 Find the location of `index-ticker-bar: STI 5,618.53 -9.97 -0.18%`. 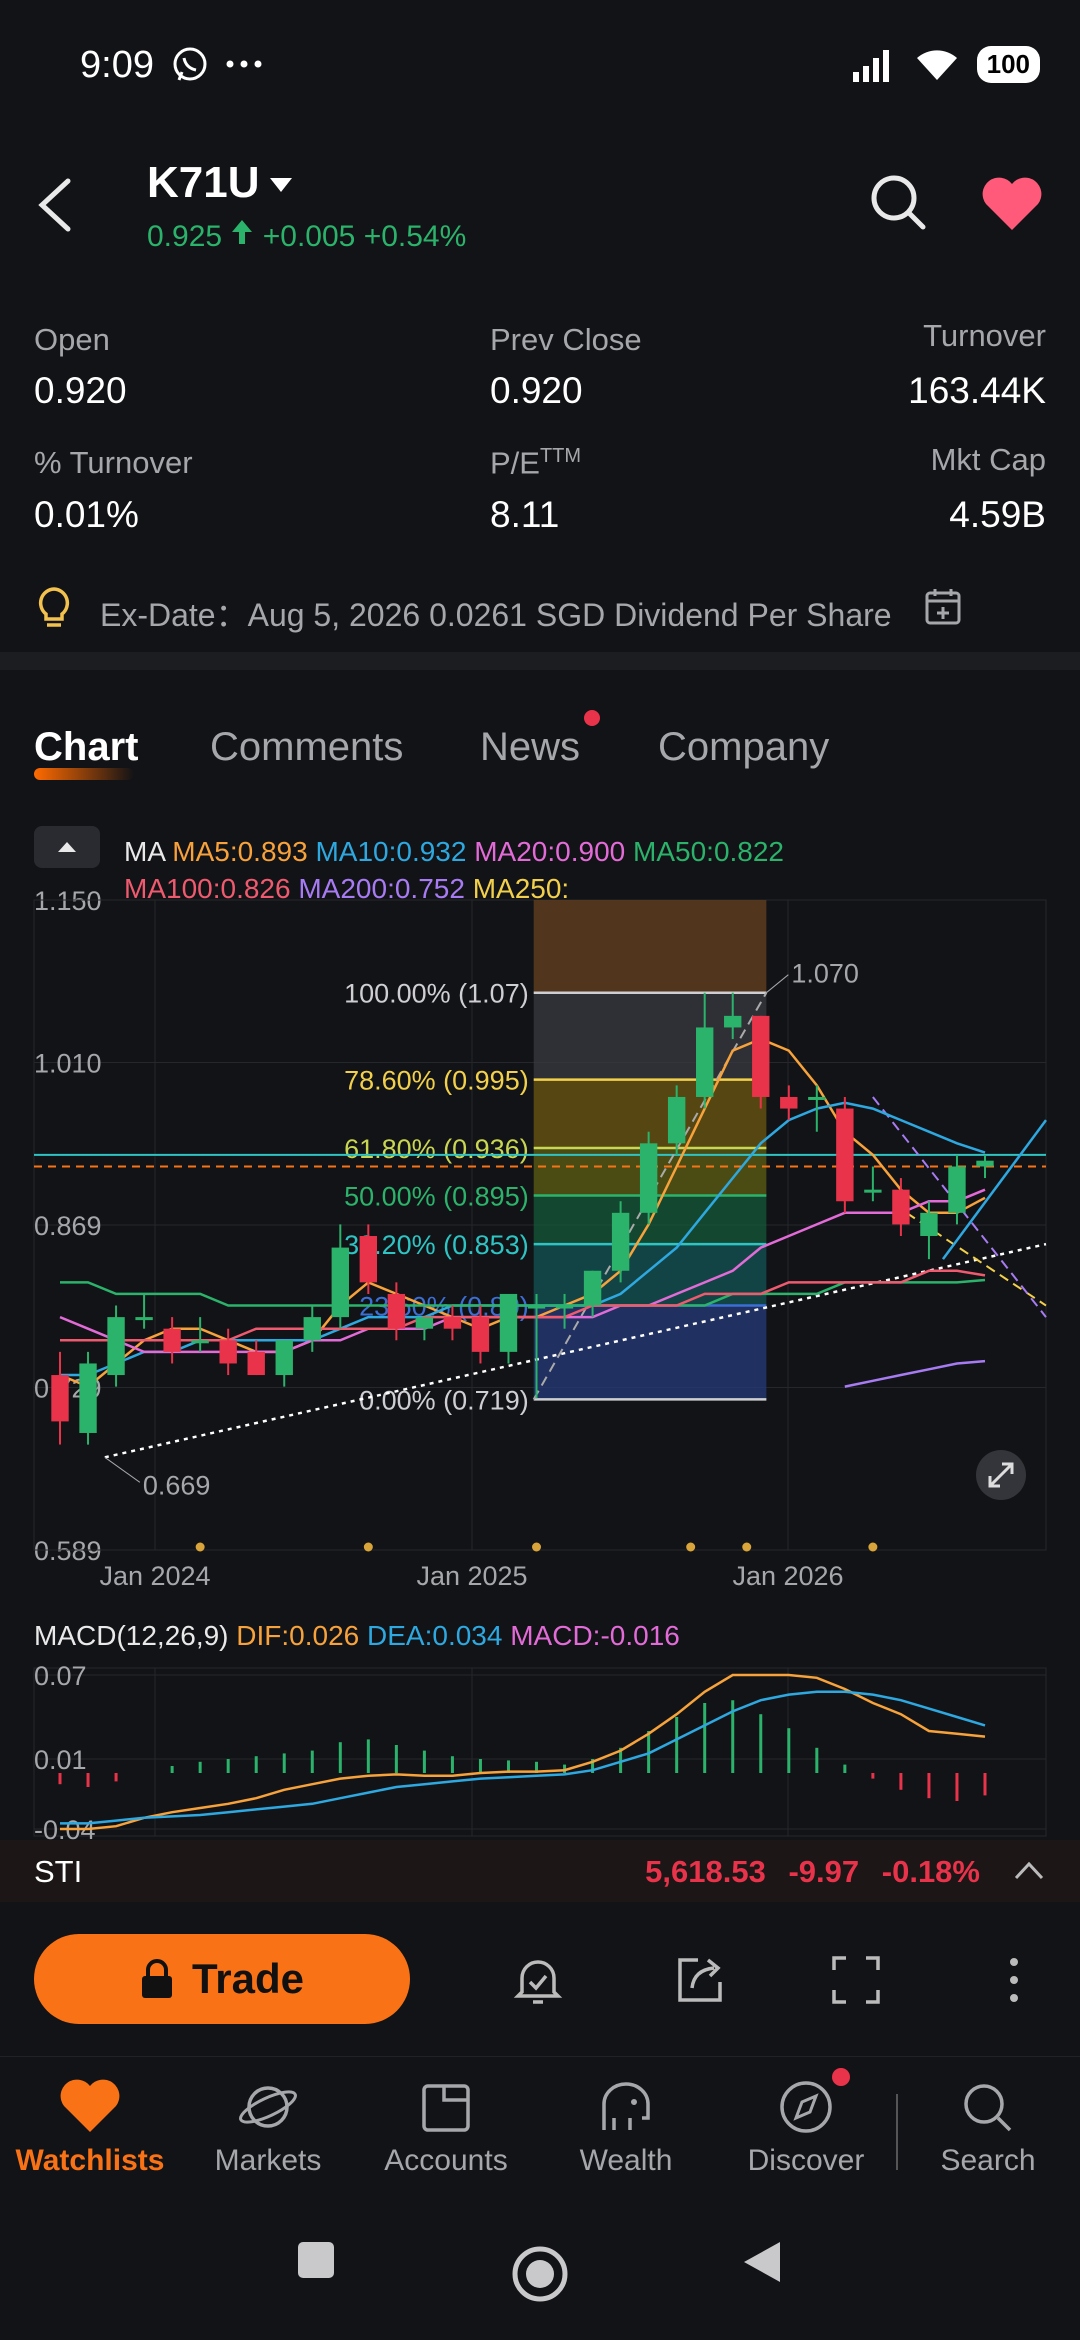

index-ticker-bar: STI 5,618.53 -9.97 -0.18% is located at coordinates (540, 1871).